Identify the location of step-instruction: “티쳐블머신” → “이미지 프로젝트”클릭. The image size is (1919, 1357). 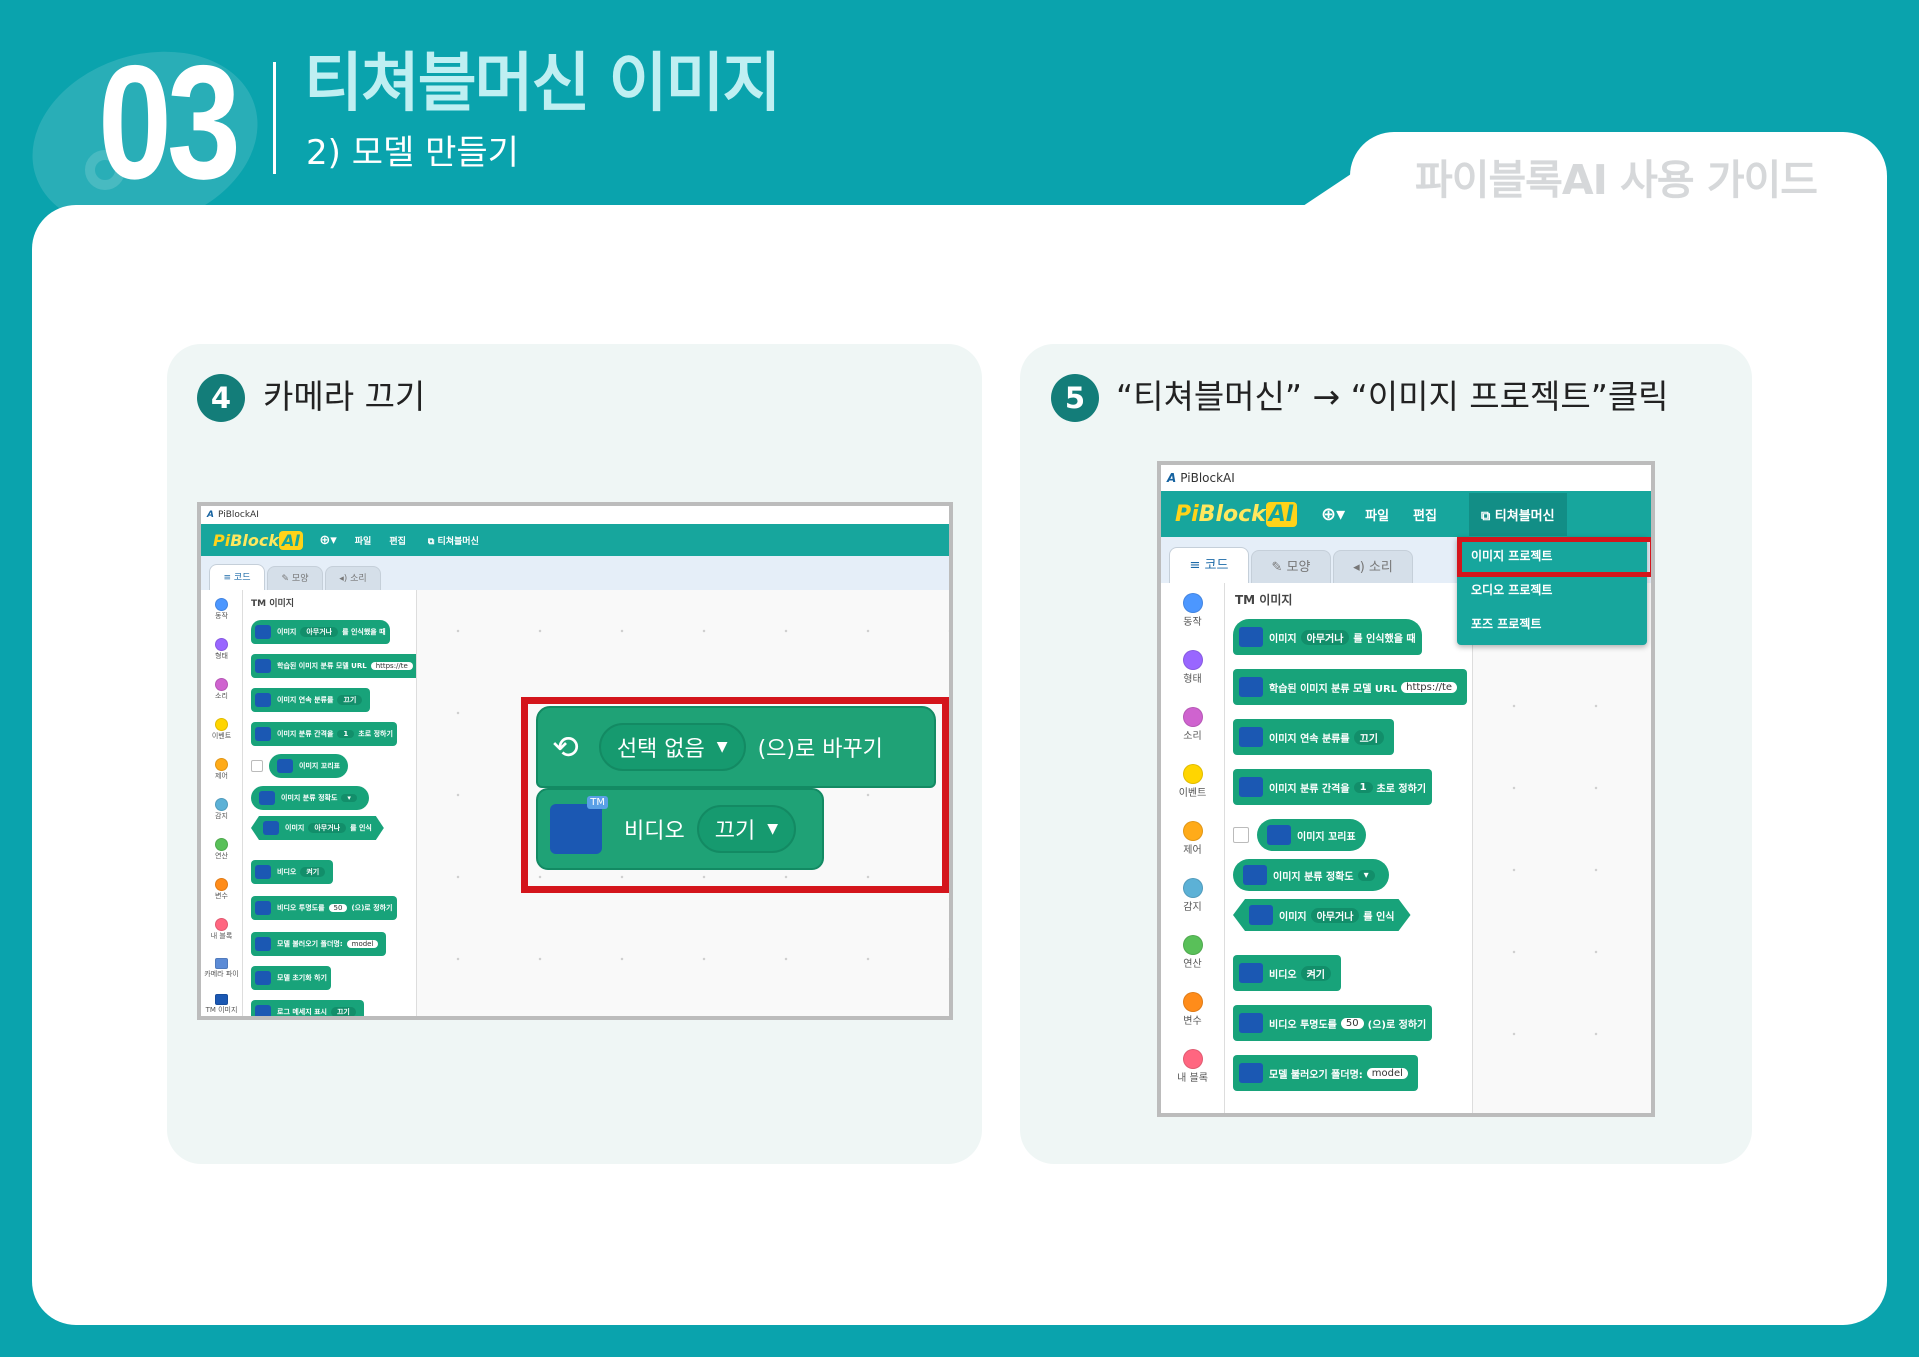
(1392, 396).